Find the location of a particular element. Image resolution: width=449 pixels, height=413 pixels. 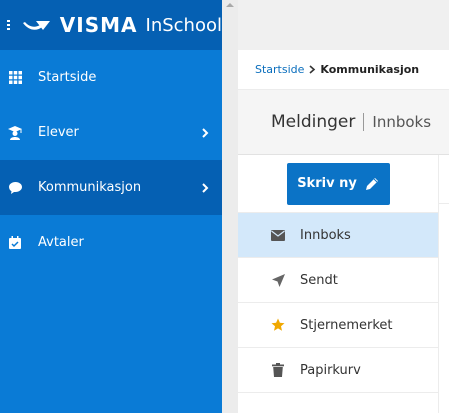

folder-innboks: Innboks is located at coordinates (338, 235).